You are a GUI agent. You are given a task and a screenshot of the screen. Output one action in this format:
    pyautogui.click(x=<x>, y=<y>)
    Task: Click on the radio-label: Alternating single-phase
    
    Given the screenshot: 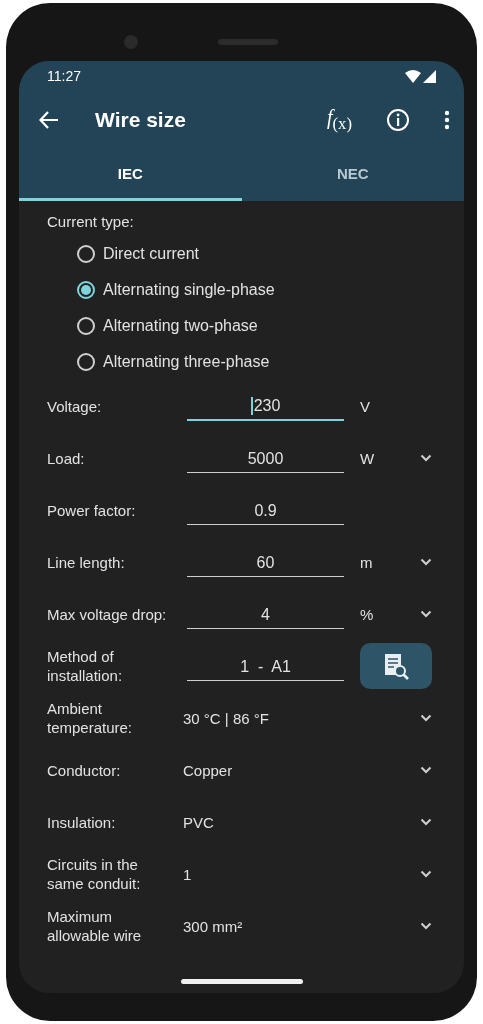 What is the action you would take?
    pyautogui.click(x=189, y=290)
    